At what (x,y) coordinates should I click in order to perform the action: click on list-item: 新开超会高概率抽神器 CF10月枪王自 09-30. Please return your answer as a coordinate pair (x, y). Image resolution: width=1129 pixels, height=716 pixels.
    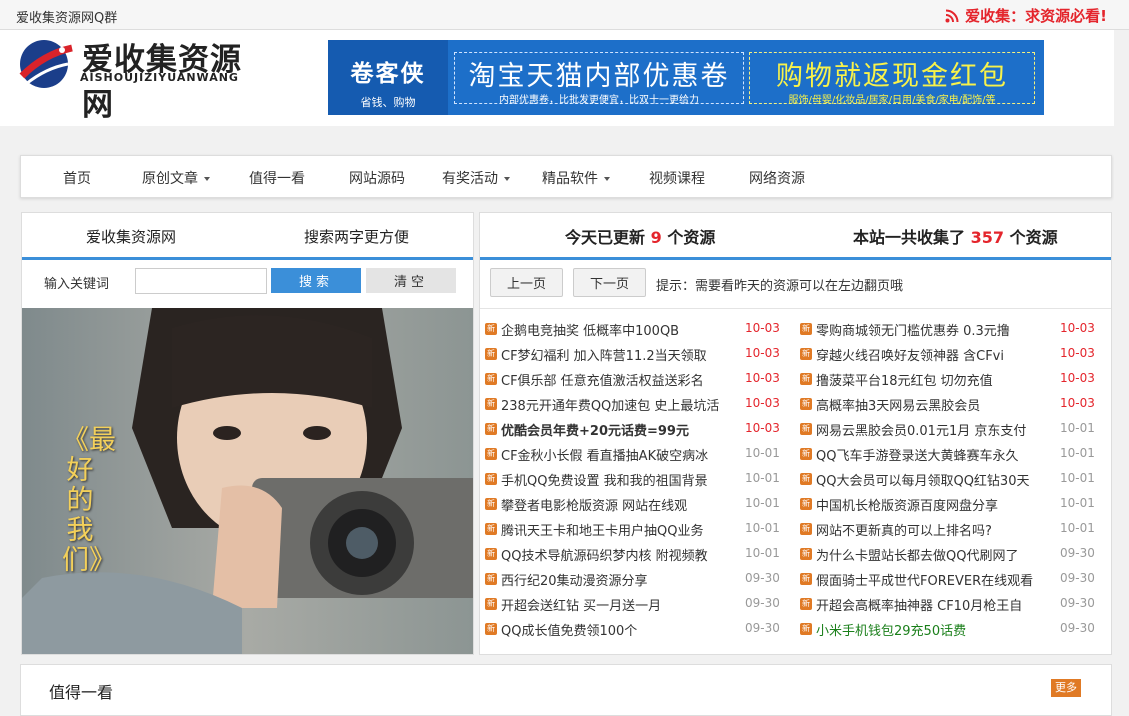
    Looking at the image, I should click on (952, 604).